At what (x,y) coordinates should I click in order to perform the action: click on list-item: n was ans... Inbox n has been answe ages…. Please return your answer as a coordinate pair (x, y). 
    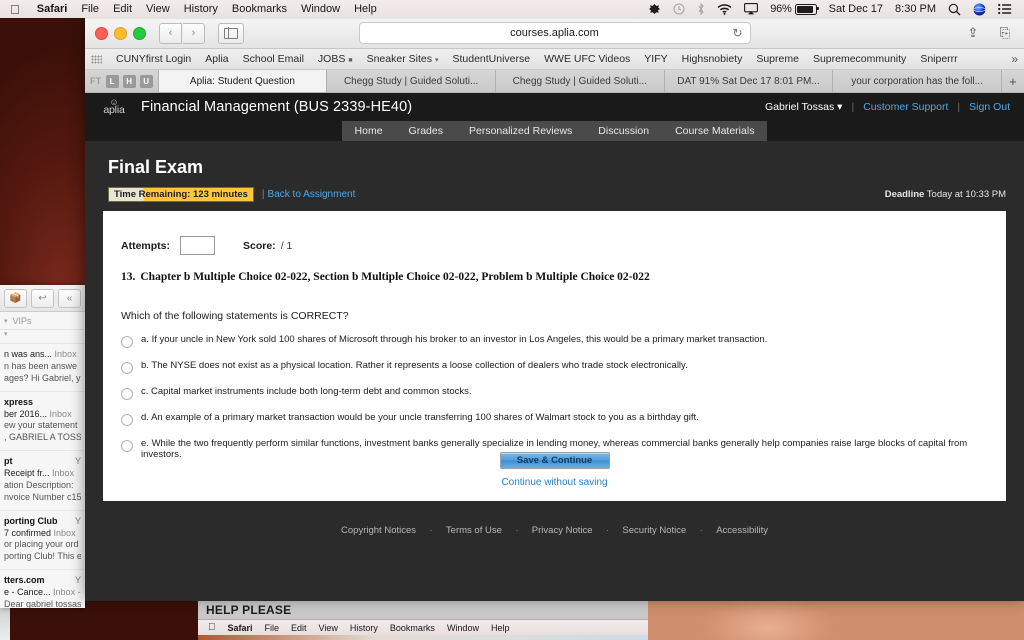
    Looking at the image, I should click on (42, 368).